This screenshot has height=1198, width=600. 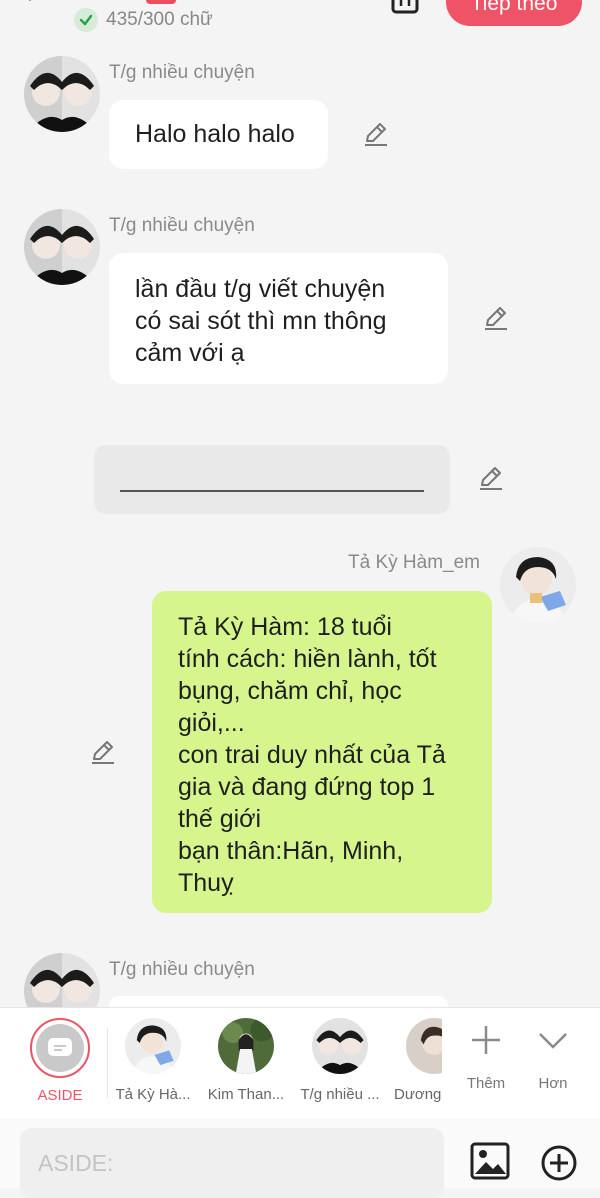 I want to click on image-icon, so click(x=490, y=1161).